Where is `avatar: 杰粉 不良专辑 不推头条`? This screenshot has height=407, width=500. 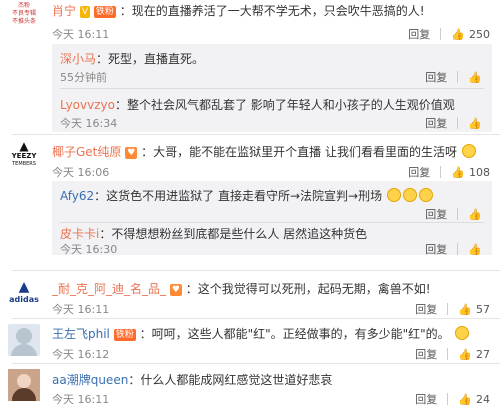 avatar: 杰粉 不良专辑 不推头条 is located at coordinates (24, 18).